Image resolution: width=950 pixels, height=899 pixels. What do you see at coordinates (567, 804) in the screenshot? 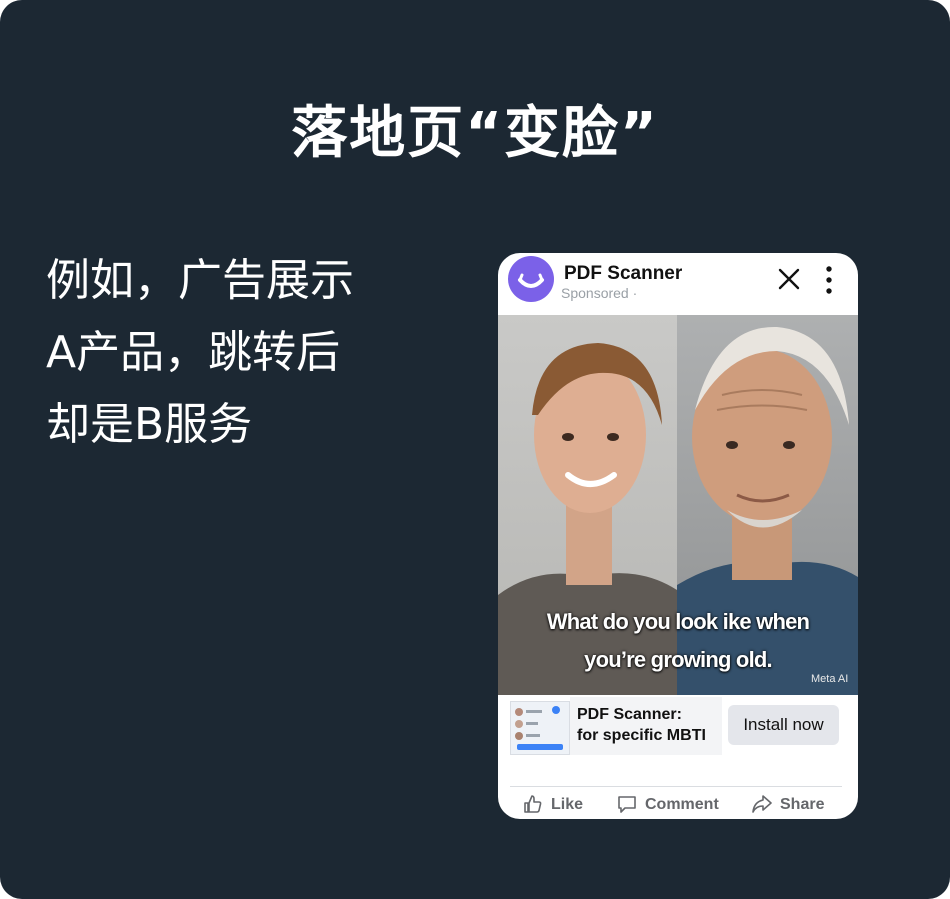
I see `like-label: Like` at bounding box center [567, 804].